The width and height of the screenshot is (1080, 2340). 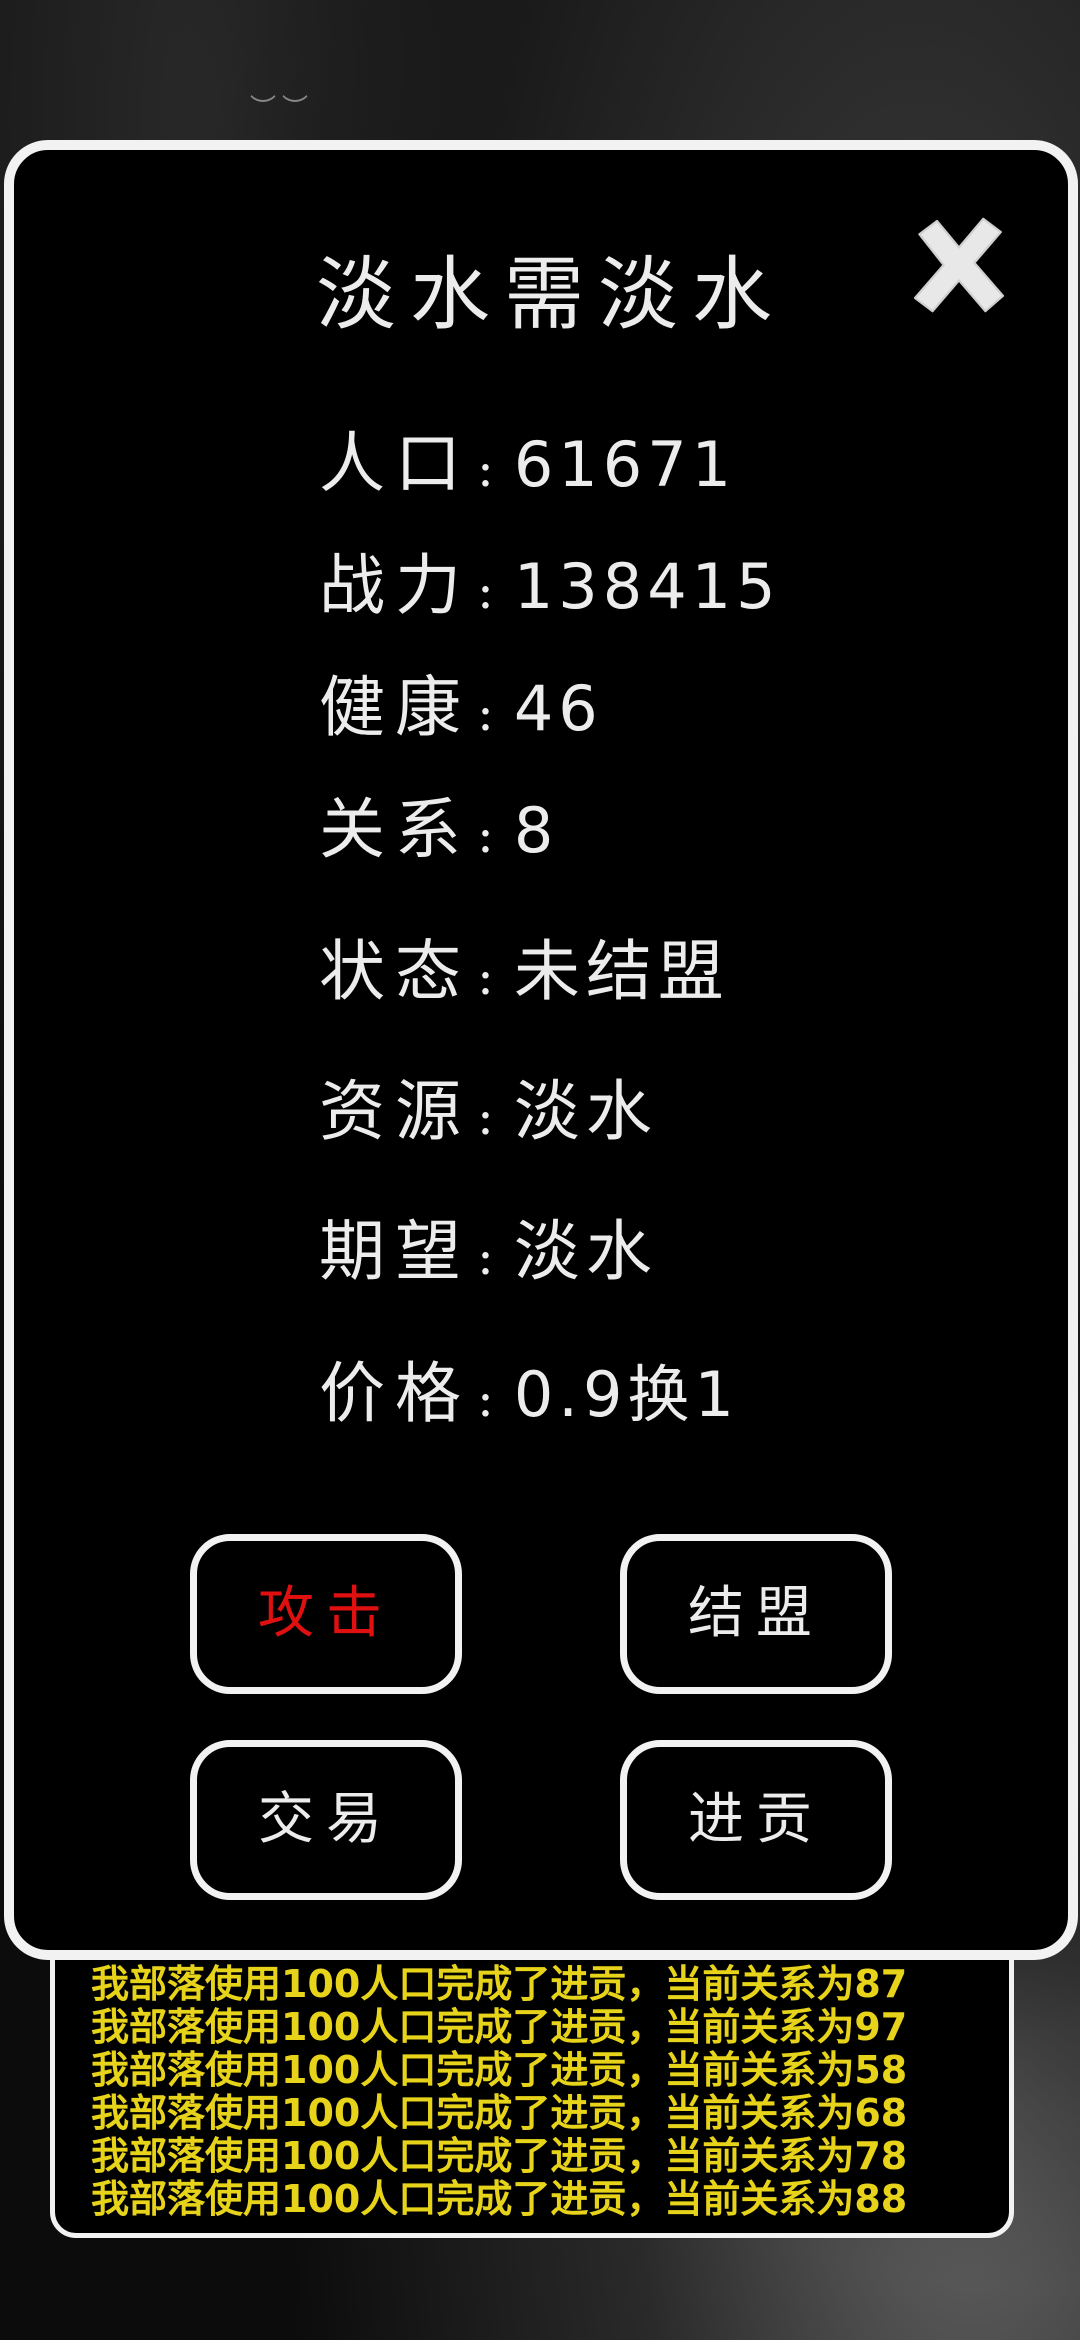 What do you see at coordinates (499, 2199) in the screenshot?
I see `log-line: 我部落使用100人口完成了进贡，当前关系为88` at bounding box center [499, 2199].